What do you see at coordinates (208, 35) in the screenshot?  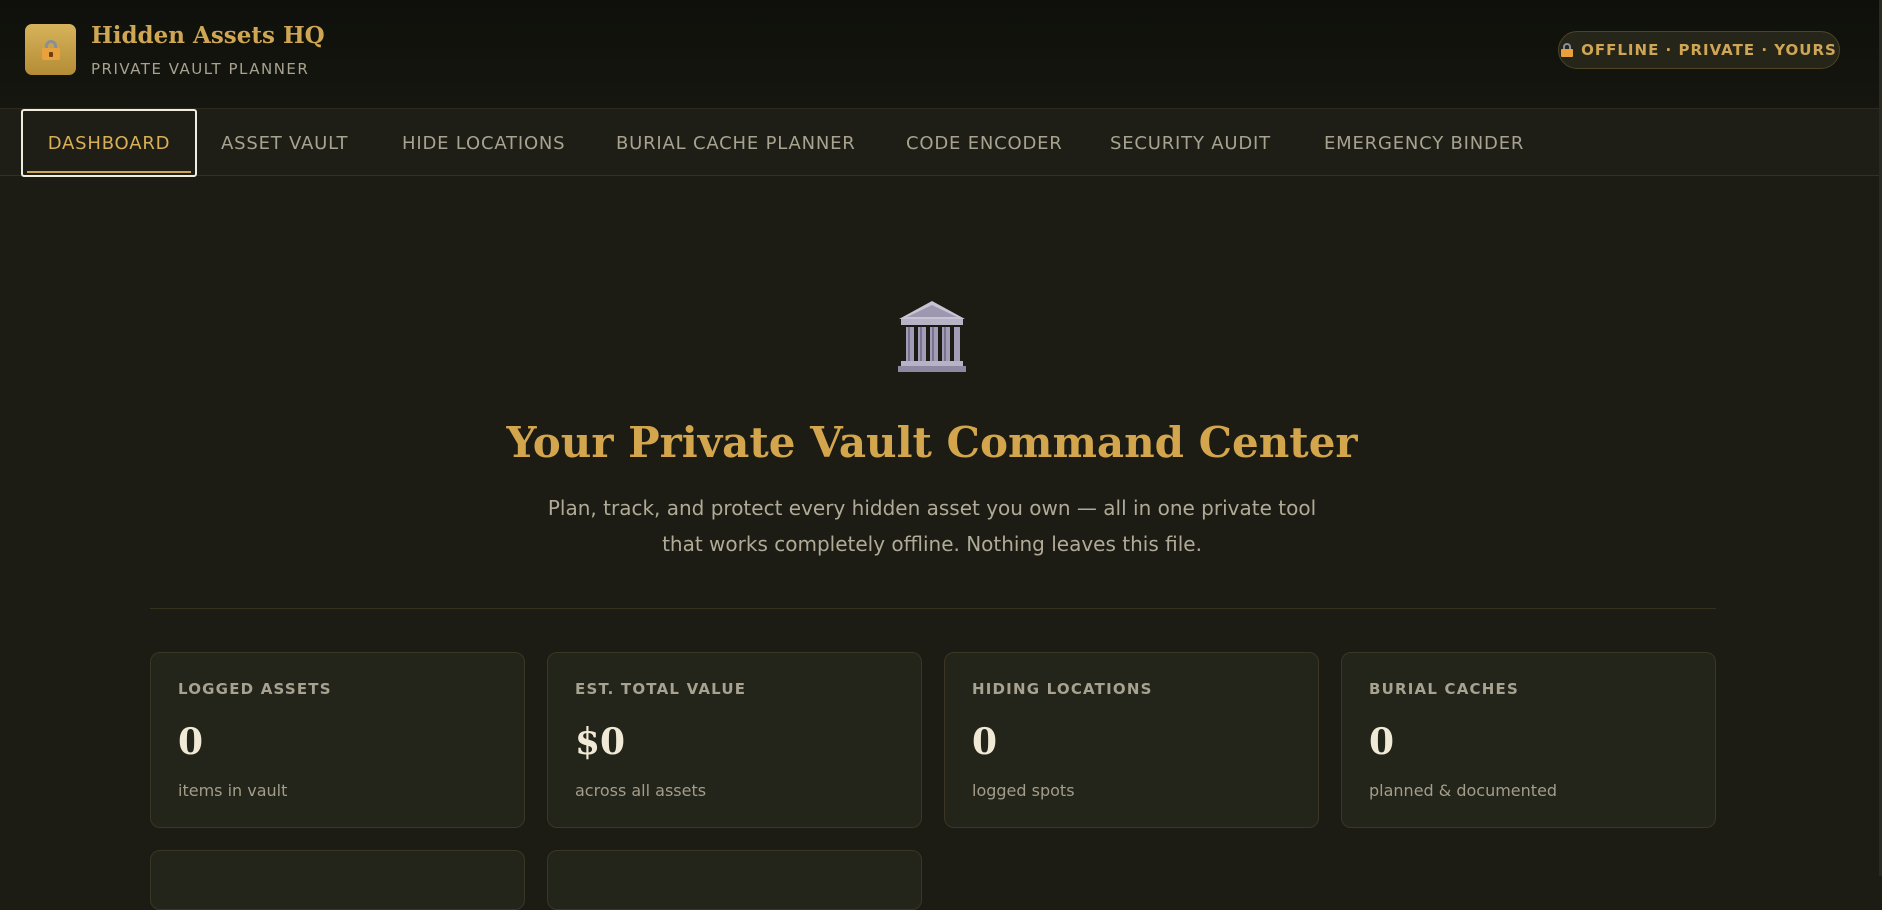 I see `app-title: Hidden Assets HQ` at bounding box center [208, 35].